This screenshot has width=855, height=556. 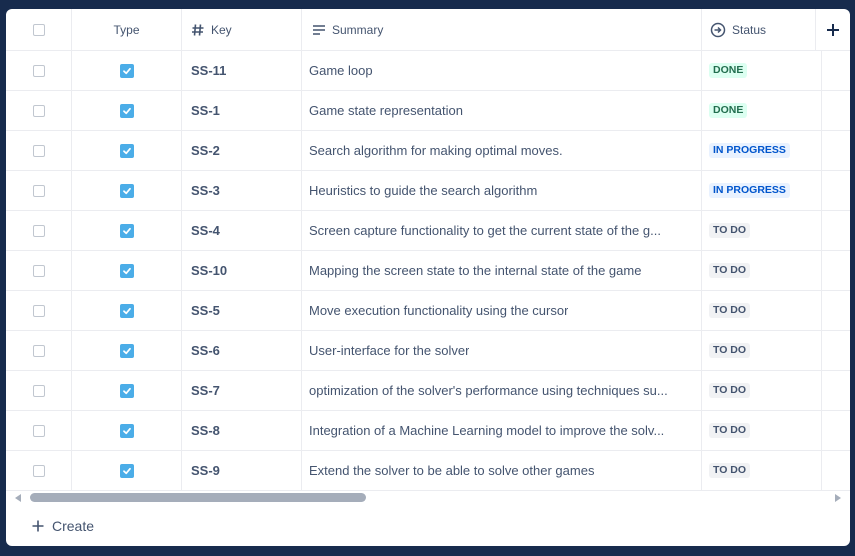 I want to click on issue-key: SS-1, so click(x=205, y=110).